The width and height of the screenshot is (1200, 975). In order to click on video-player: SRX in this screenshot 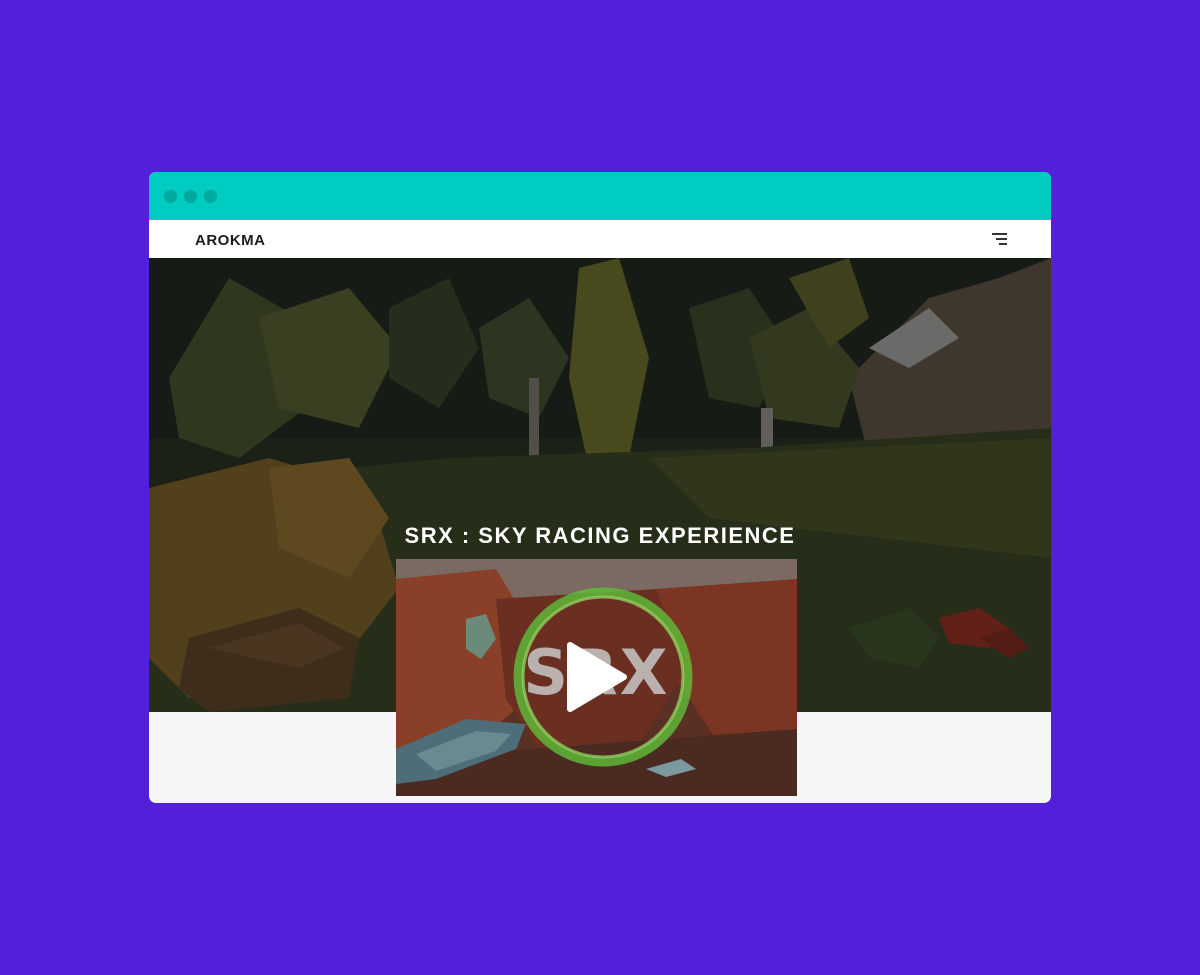, I will do `click(596, 677)`.